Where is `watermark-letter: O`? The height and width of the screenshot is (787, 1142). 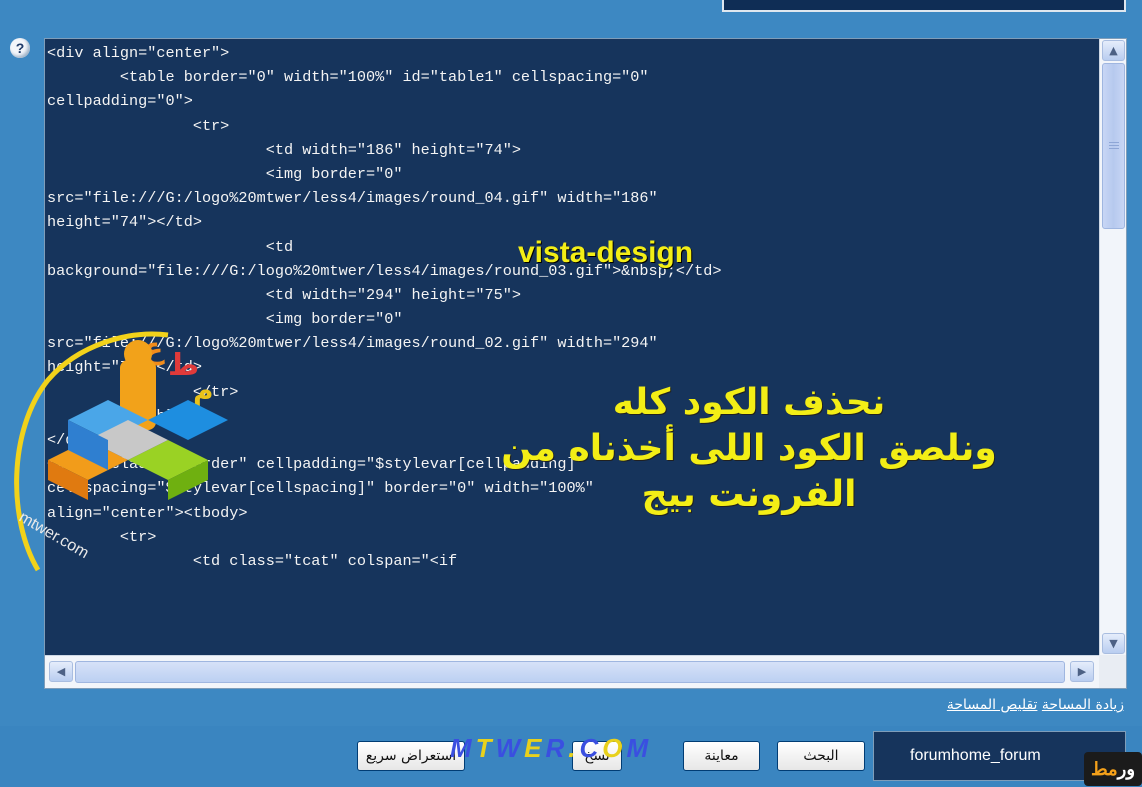
watermark-letter: O is located at coordinates (614, 748).